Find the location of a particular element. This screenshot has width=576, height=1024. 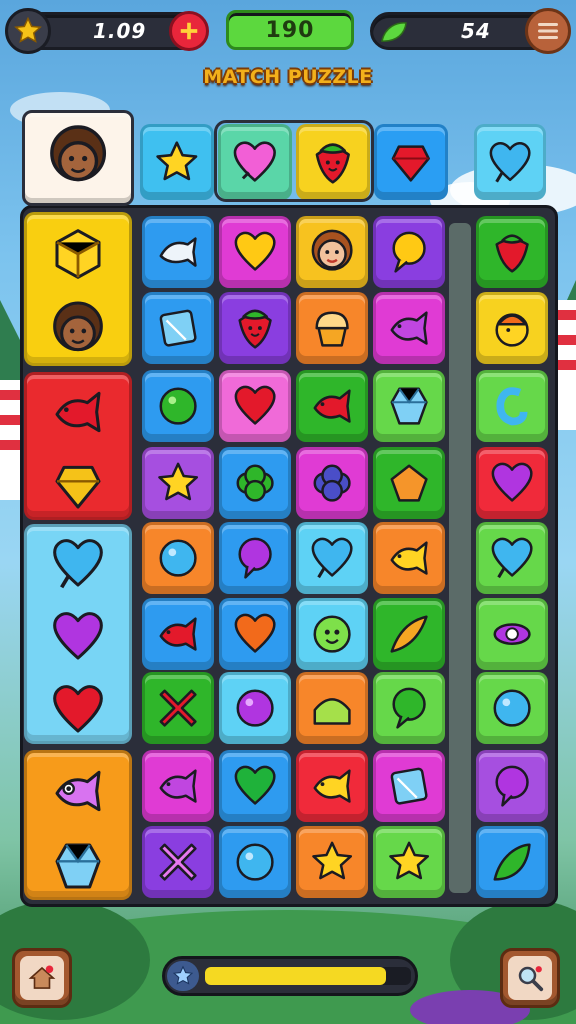

orange-pentagon-icon is located at coordinates (409, 483).